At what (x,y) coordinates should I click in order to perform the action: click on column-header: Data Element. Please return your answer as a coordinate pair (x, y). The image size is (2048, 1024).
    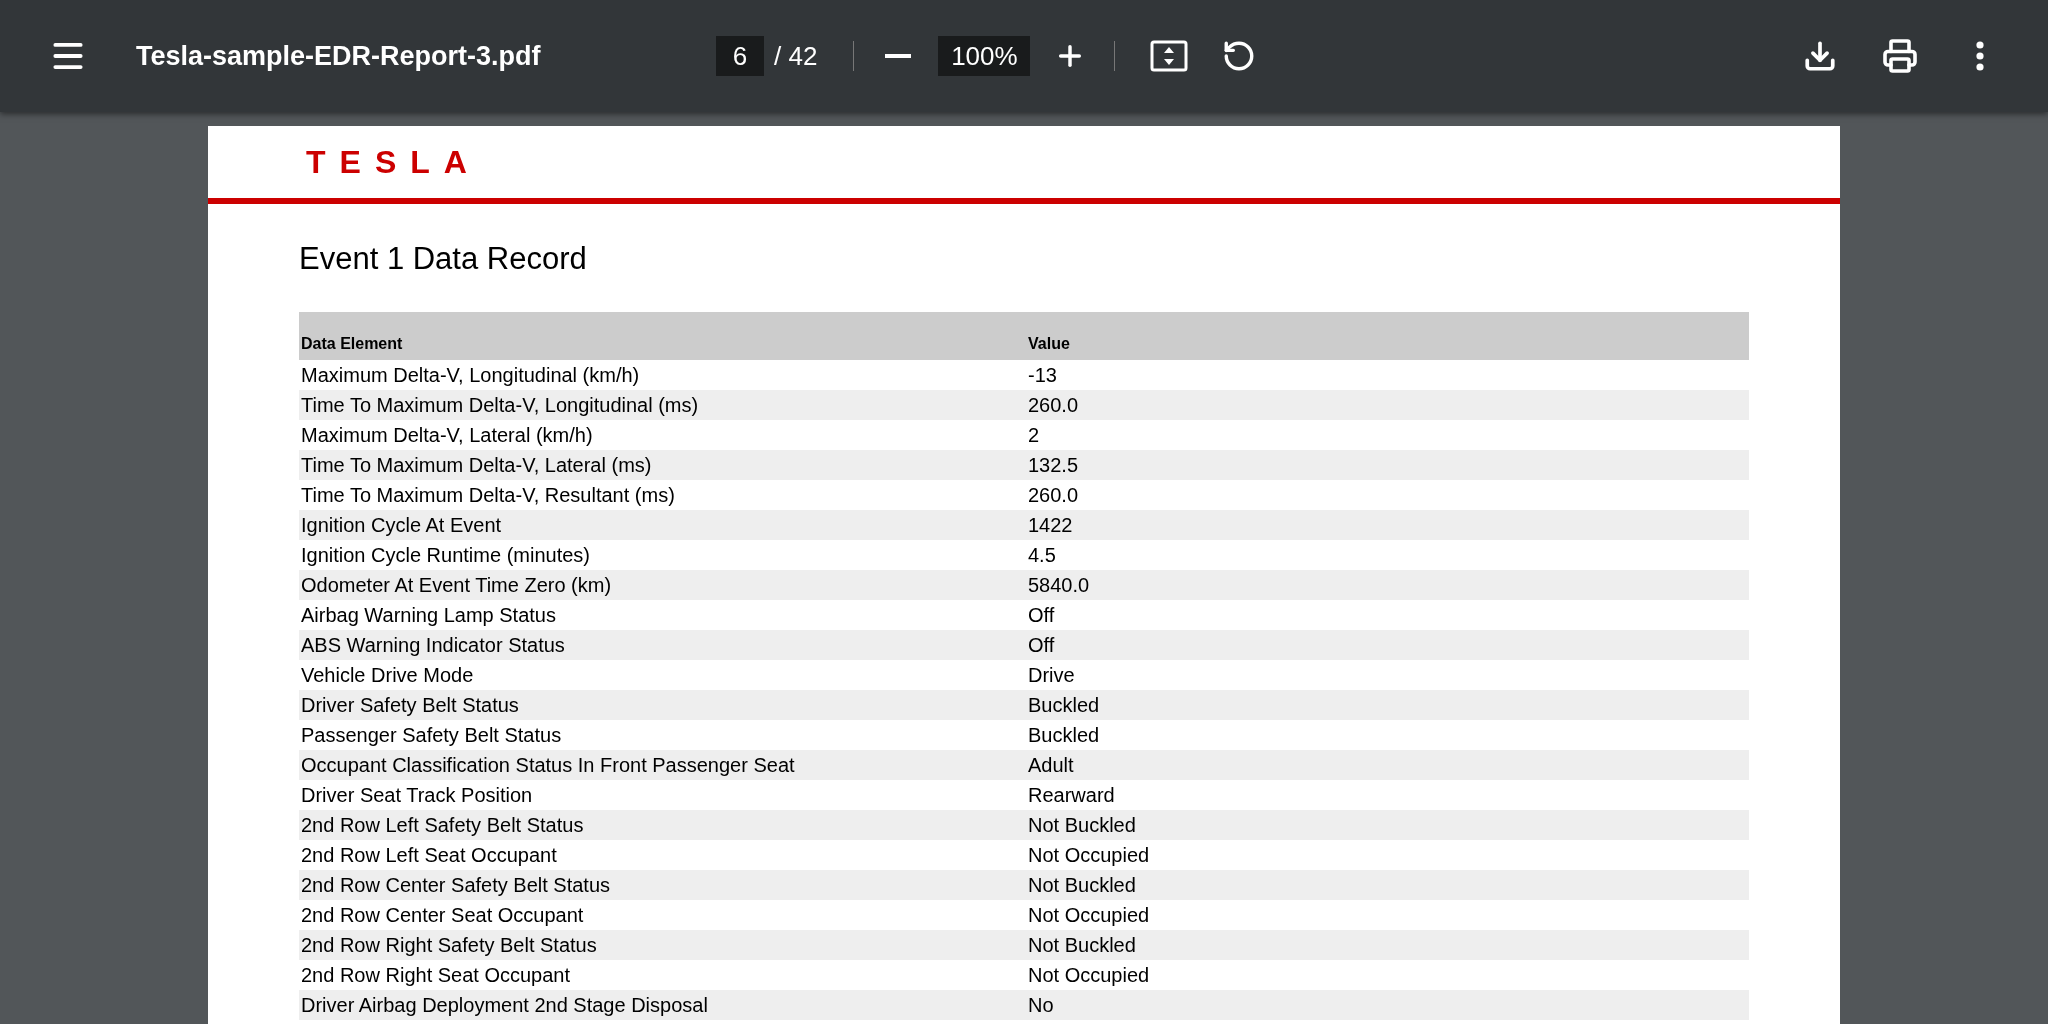
    Looking at the image, I should click on (352, 344).